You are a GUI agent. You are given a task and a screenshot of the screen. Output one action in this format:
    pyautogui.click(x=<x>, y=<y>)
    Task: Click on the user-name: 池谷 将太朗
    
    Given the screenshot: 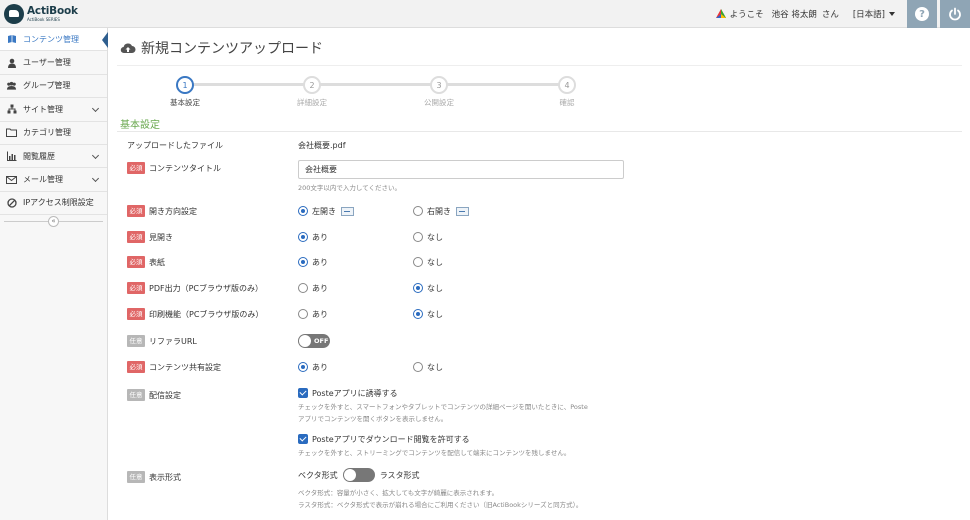 What is the action you would take?
    pyautogui.click(x=794, y=14)
    